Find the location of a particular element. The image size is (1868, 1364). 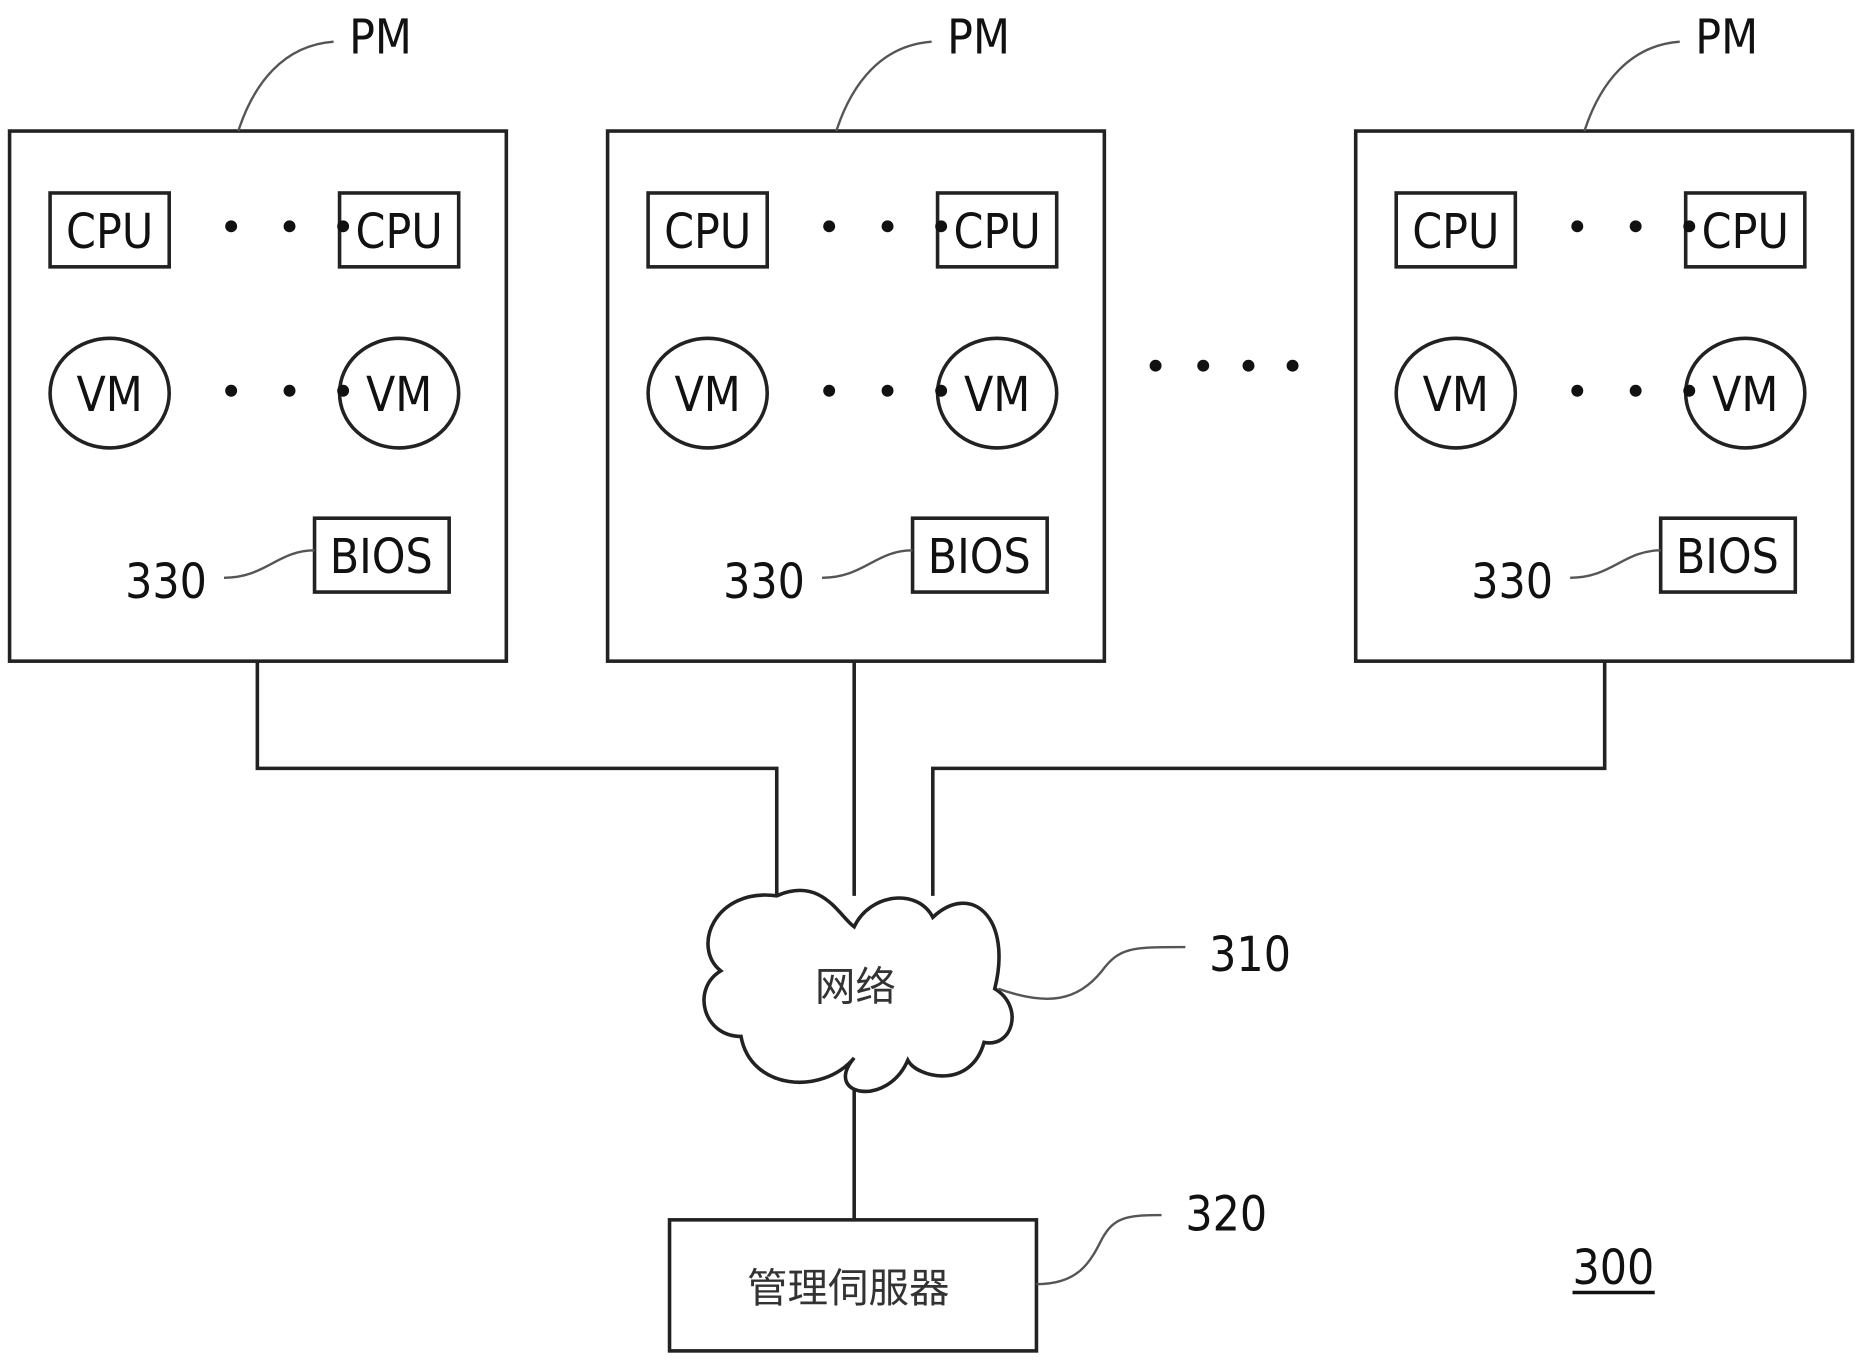

link-pm1-network is located at coordinates (517, 778).